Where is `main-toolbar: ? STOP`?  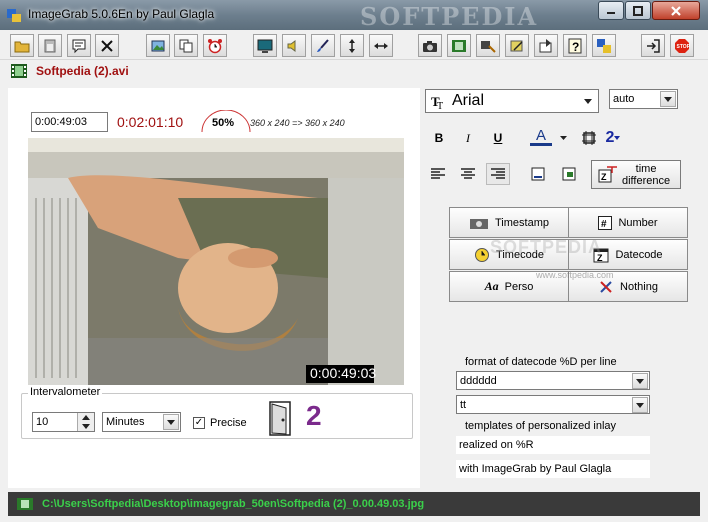 main-toolbar: ? STOP is located at coordinates (354, 45).